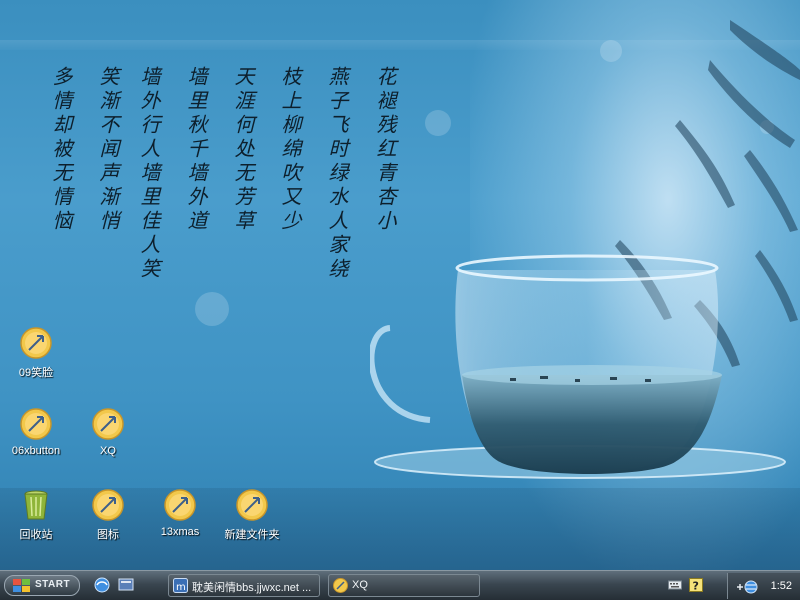 The height and width of the screenshot is (600, 800). I want to click on desktop-icon-13xmas: 13xmas, so click(180, 513).